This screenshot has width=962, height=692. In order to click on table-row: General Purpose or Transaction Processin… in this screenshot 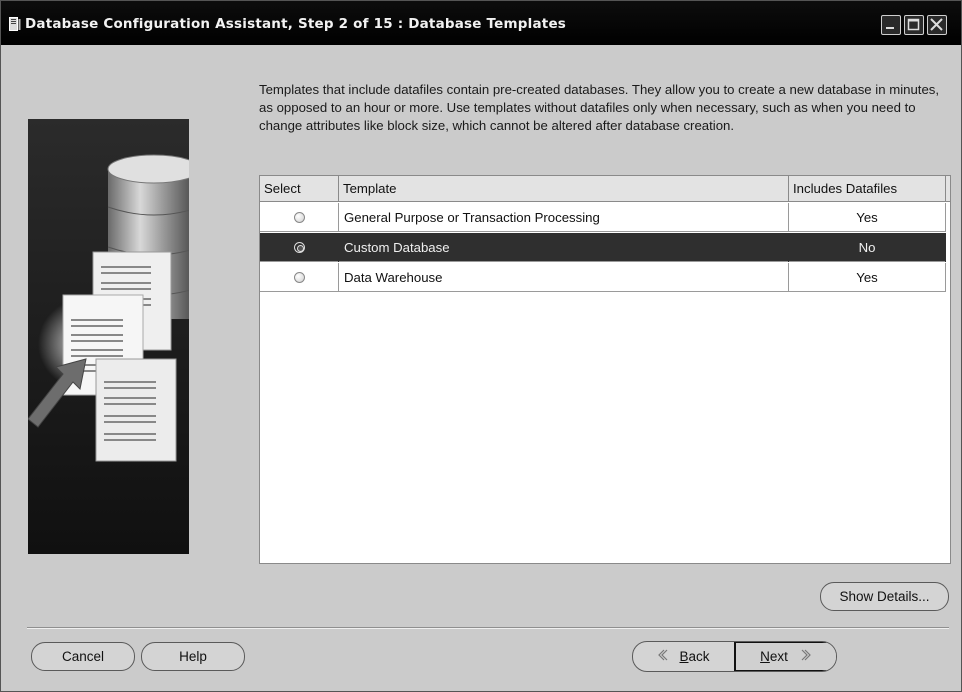, I will do `click(603, 217)`.